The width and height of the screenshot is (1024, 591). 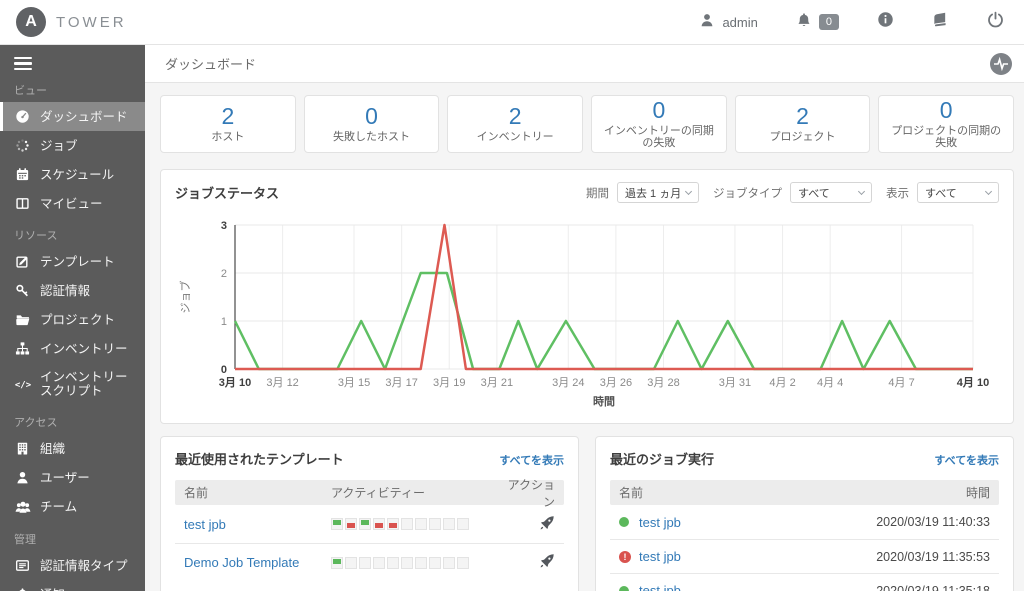 I want to click on my-view-icon, so click(x=22, y=203).